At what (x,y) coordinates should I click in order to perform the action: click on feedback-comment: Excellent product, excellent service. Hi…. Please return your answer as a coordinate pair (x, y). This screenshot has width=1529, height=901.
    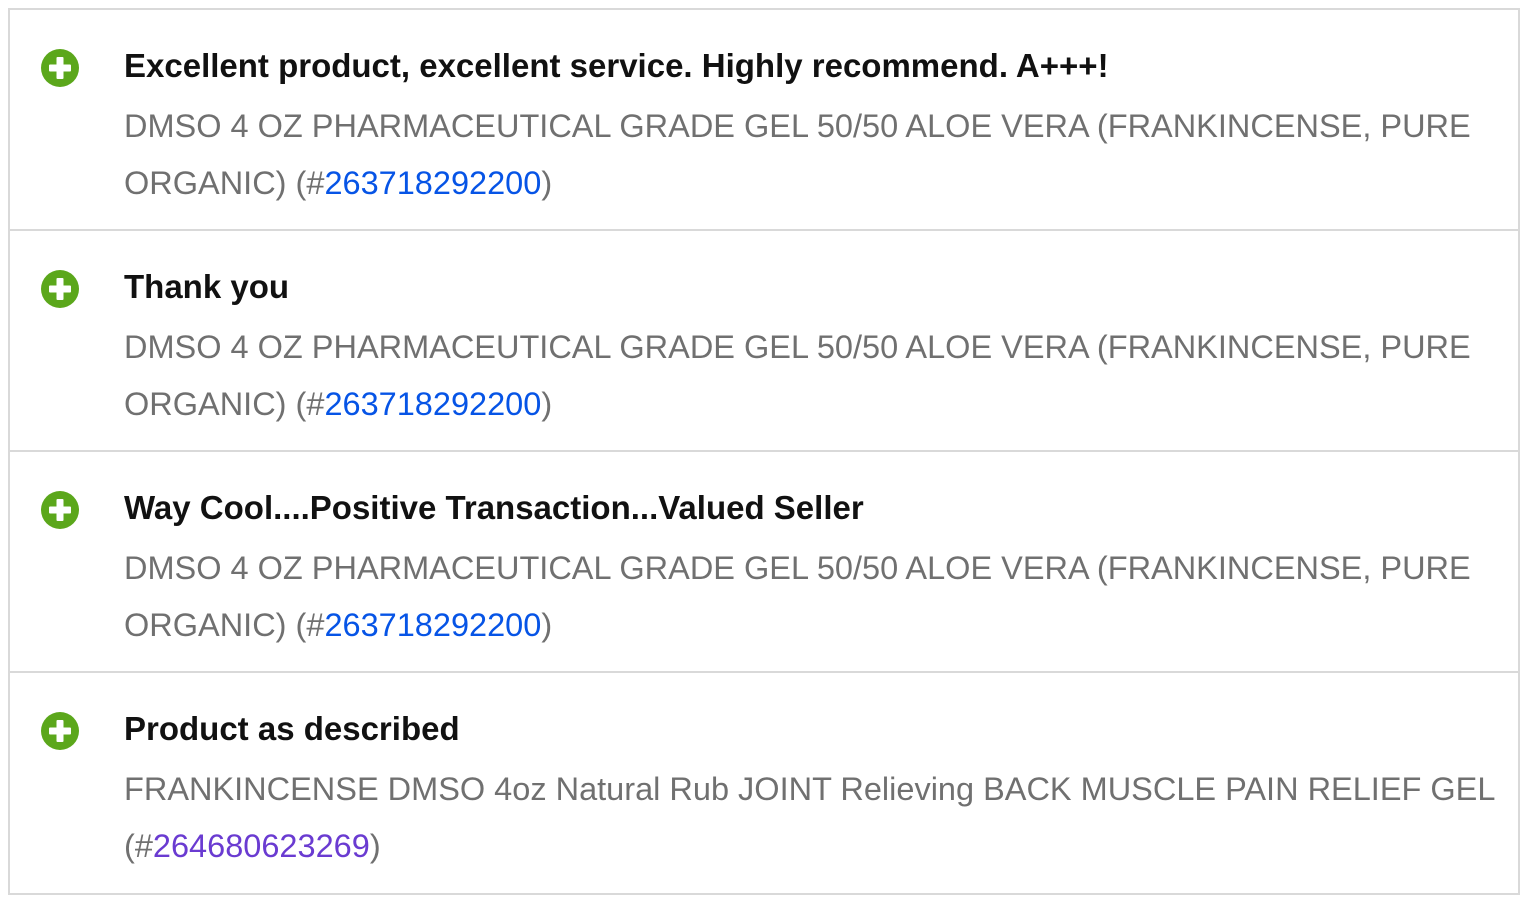
    Looking at the image, I should click on (616, 65).